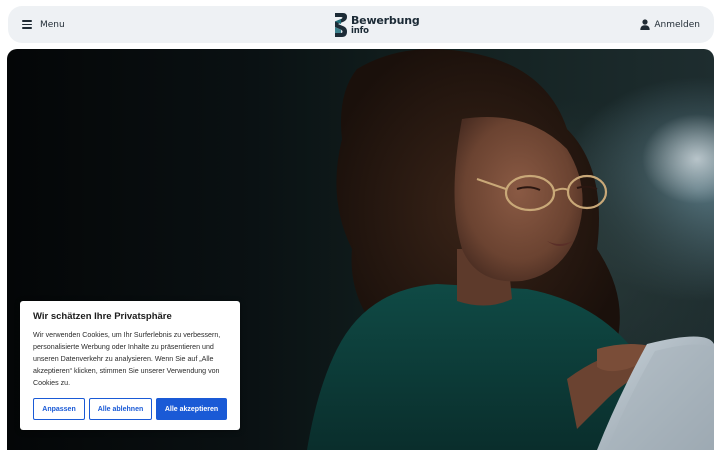  I want to click on logo-line-1: Bewerbung, so click(385, 20).